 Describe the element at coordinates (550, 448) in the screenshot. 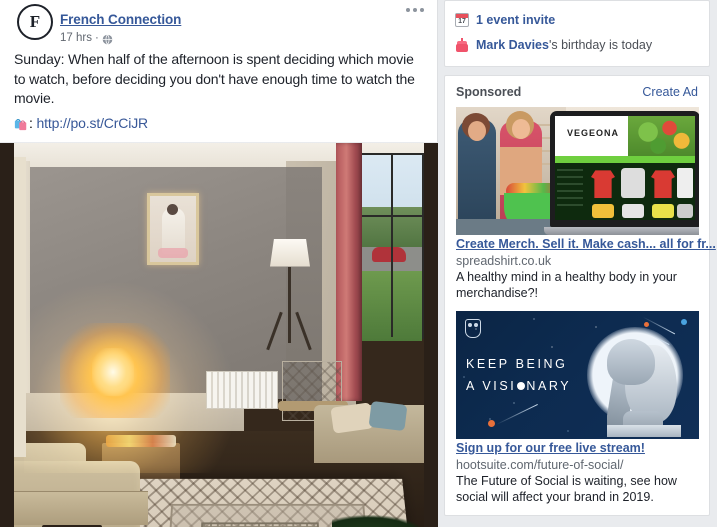

I see `ad-title: Sign up for our free live stream!` at that location.